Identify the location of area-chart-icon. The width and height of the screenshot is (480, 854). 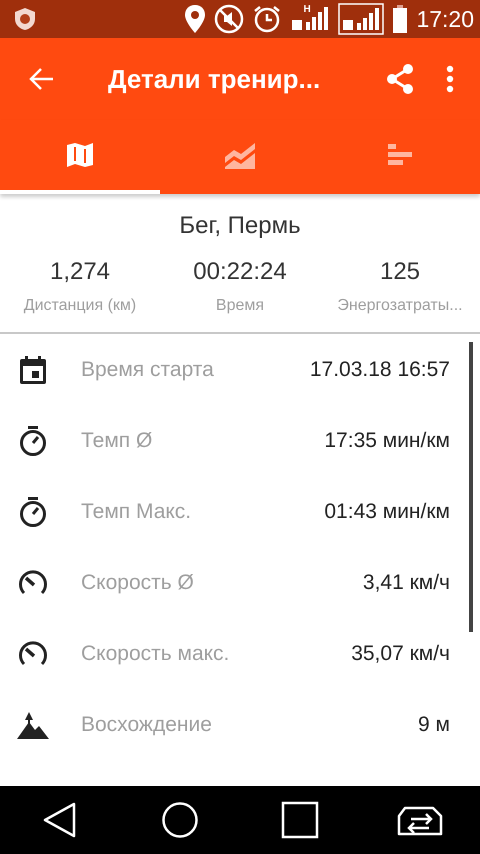
(240, 155).